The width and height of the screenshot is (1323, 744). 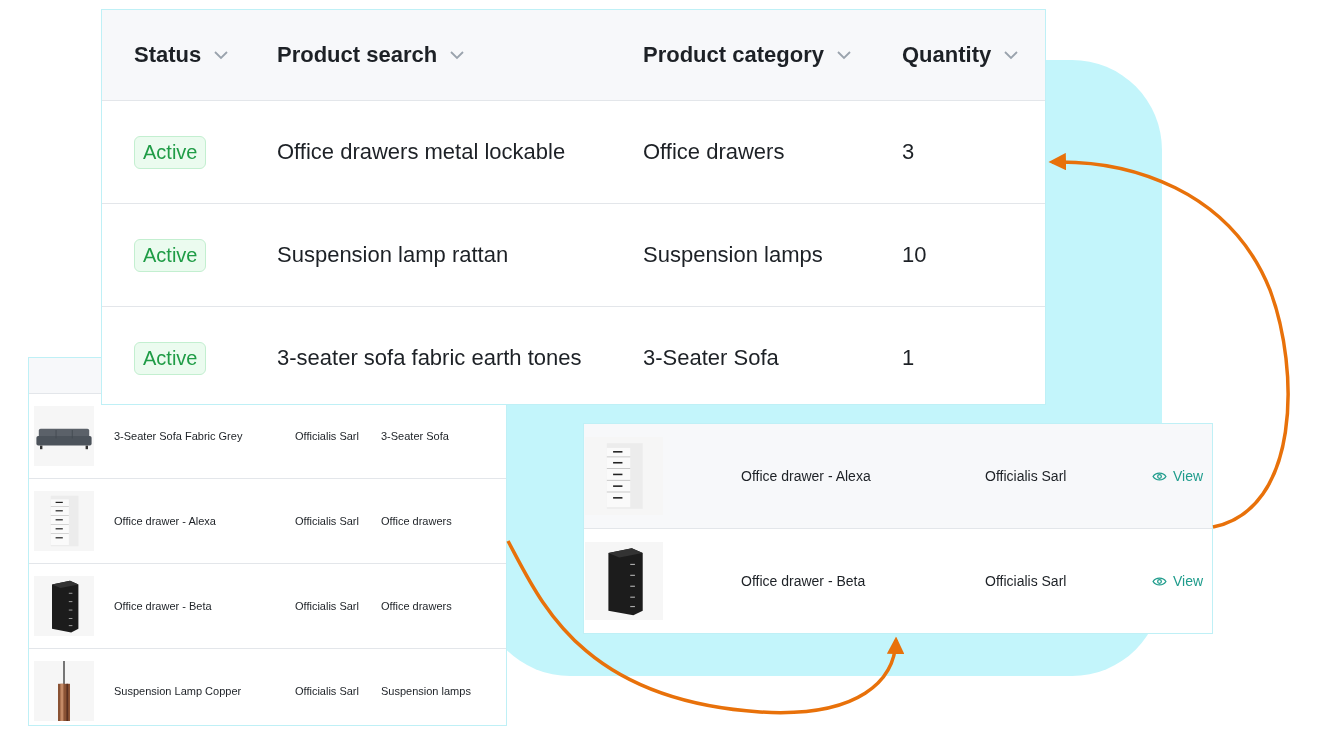 I want to click on product-search: Suspension lamp rattan, so click(x=393, y=255).